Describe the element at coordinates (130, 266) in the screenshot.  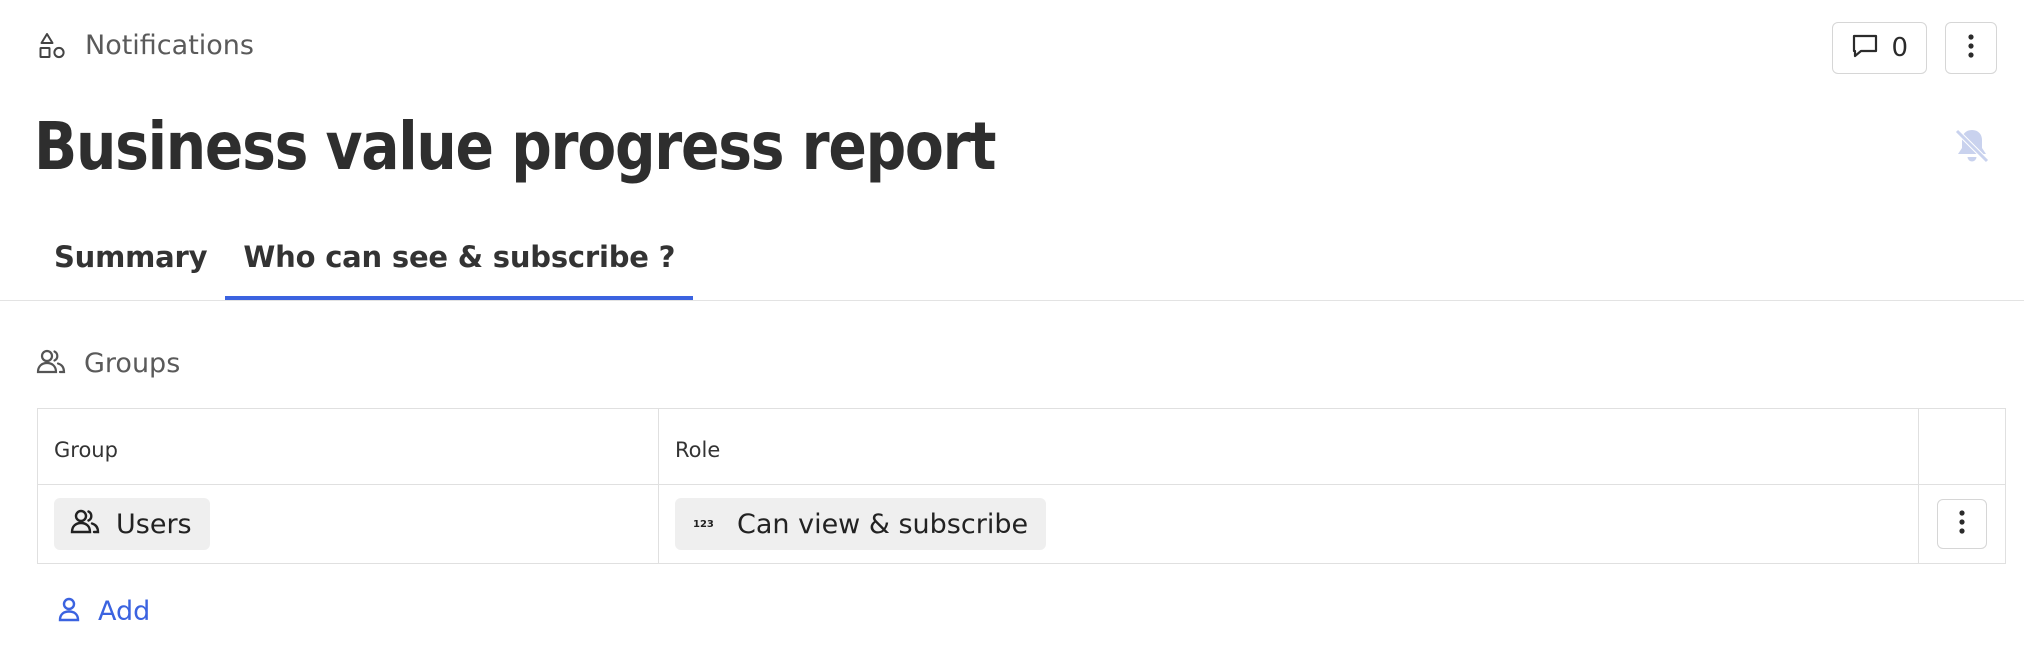
I see `tab-summary: Summary` at that location.